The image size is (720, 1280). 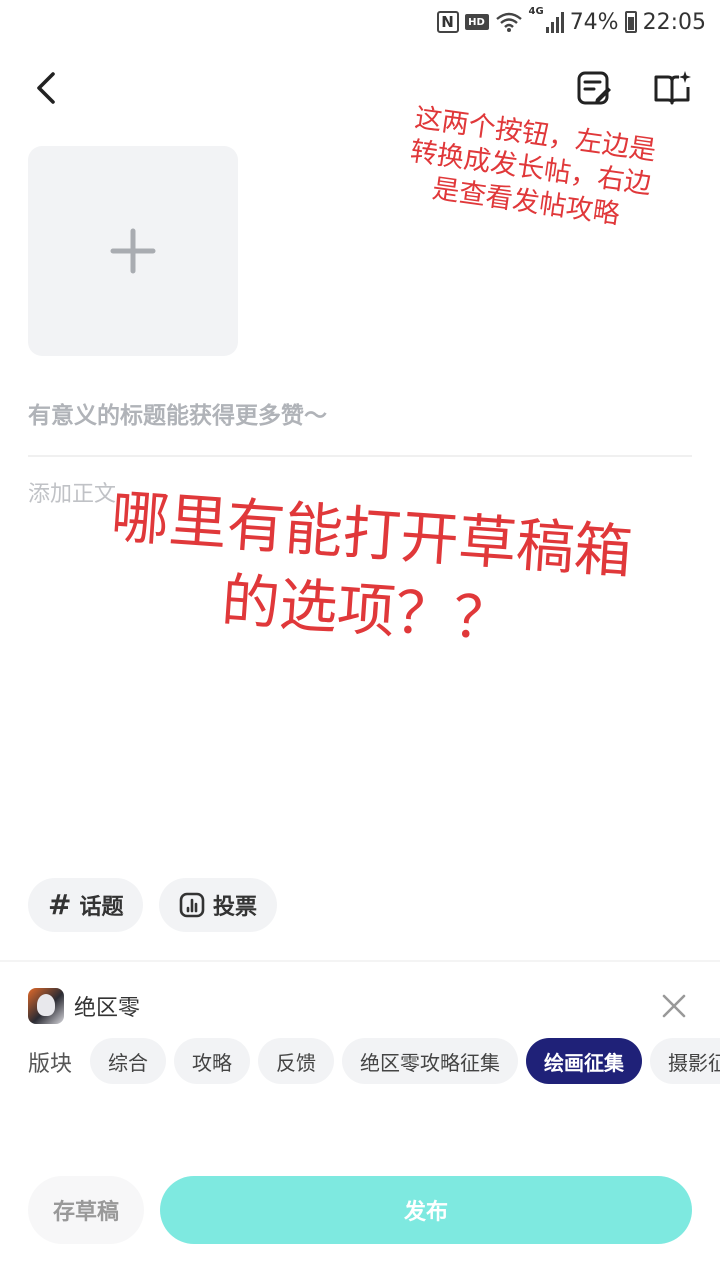 What do you see at coordinates (508, 22) in the screenshot?
I see `wifi-icon` at bounding box center [508, 22].